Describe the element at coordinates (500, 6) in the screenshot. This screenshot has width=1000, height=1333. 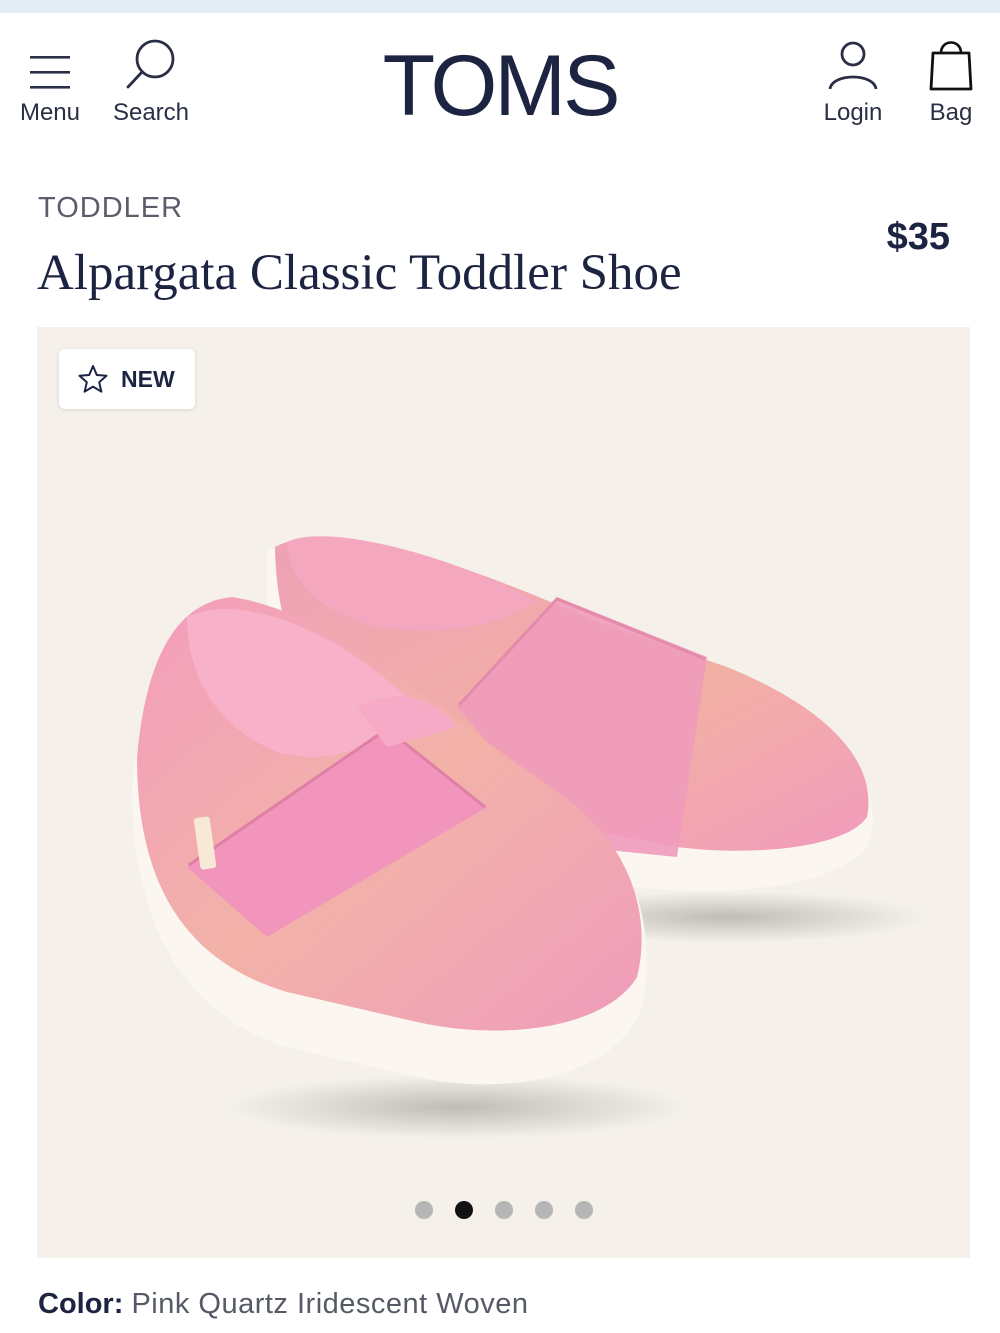
I see `browser-top-strip` at that location.